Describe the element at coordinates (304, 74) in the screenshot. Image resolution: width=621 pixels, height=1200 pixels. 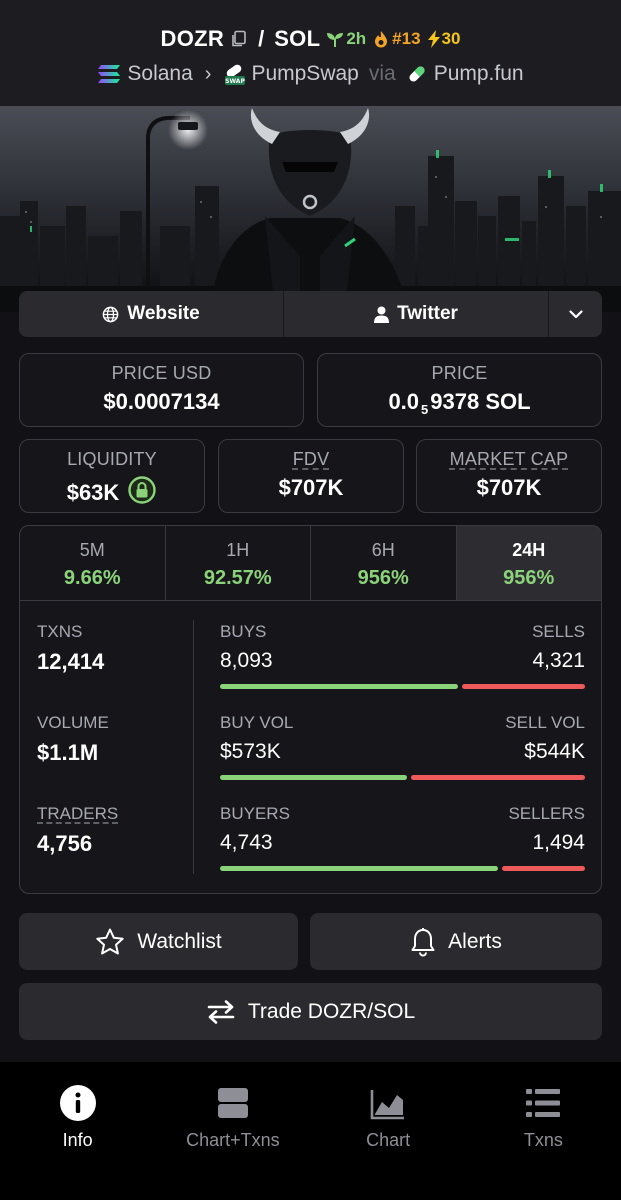
I see `dex-name: PumpSwap` at that location.